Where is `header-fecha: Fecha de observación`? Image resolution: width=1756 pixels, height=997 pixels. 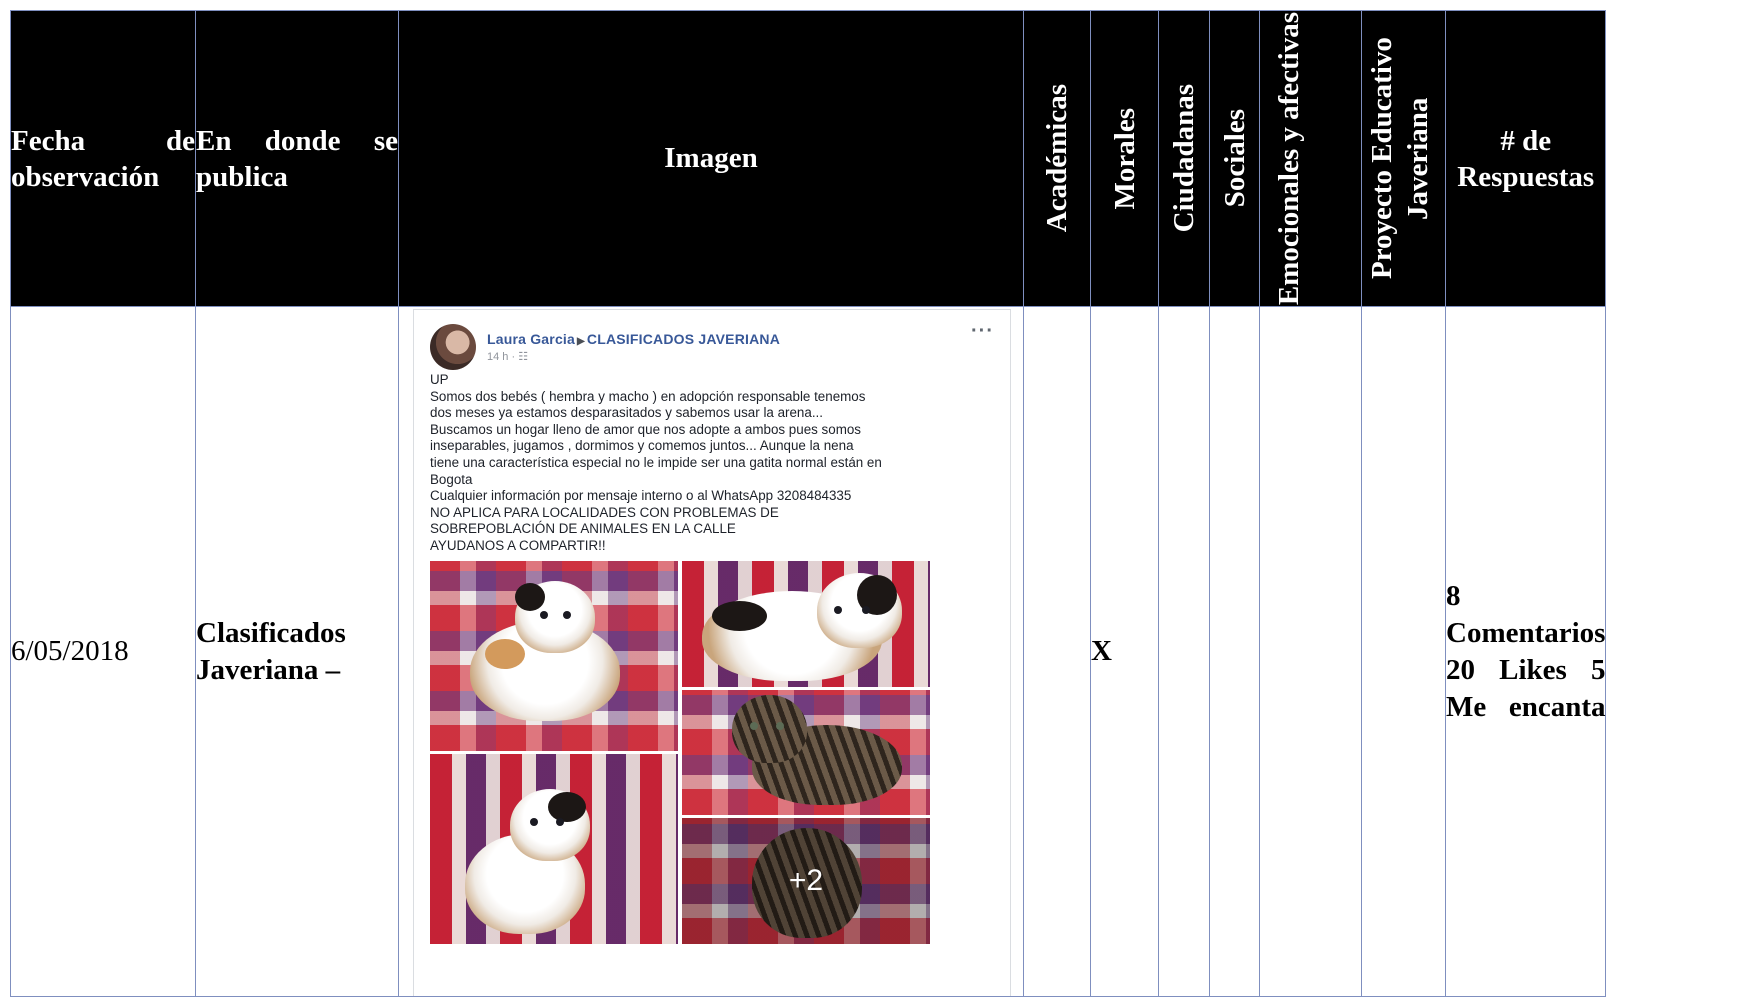 header-fecha: Fecha de observación is located at coordinates (103, 158).